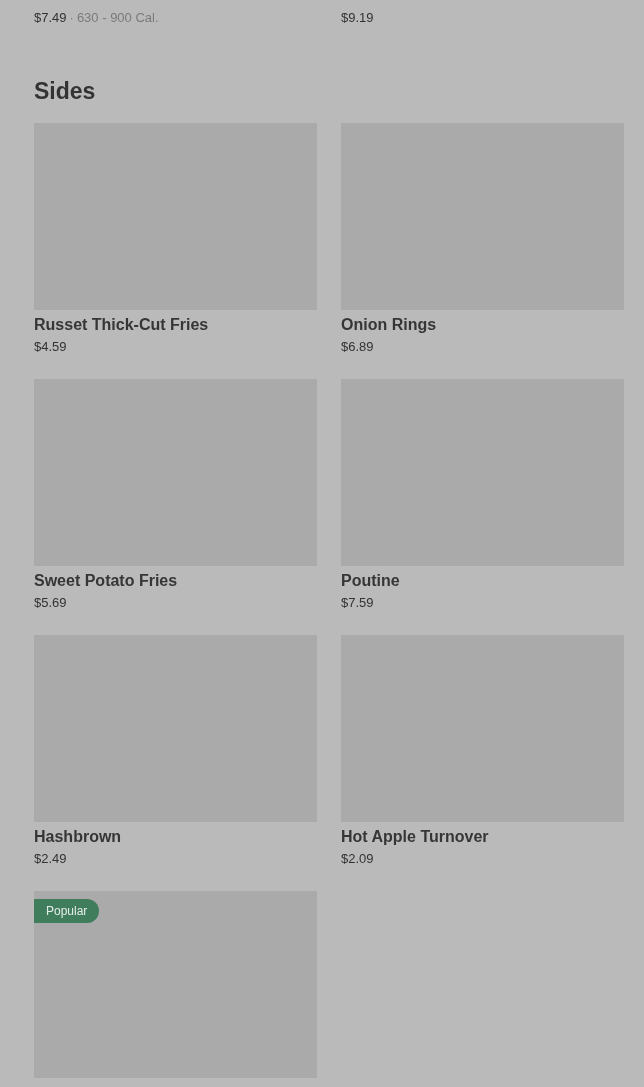  I want to click on item-price: $7.59, so click(358, 603).